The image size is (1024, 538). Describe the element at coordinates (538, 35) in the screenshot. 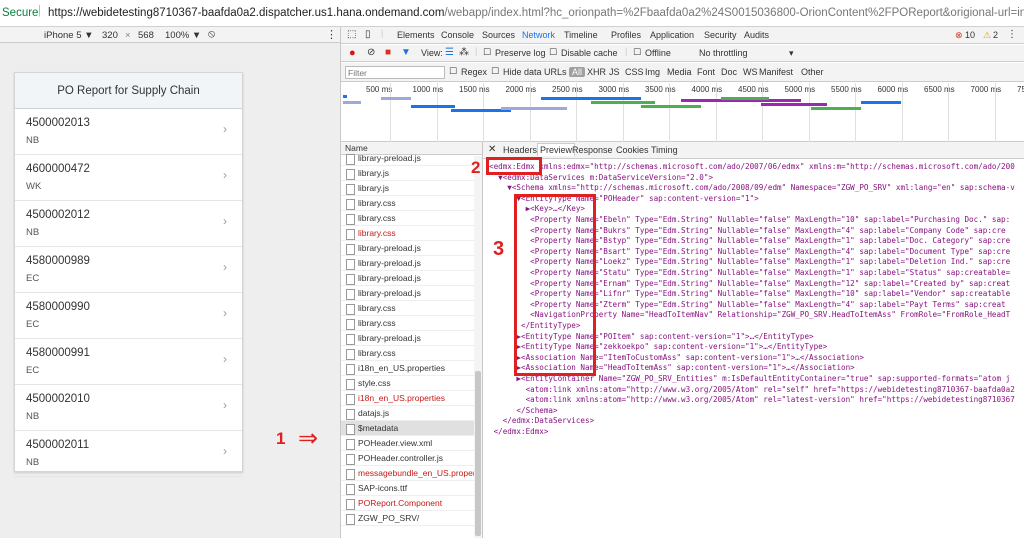

I see `tab-network: Network` at that location.